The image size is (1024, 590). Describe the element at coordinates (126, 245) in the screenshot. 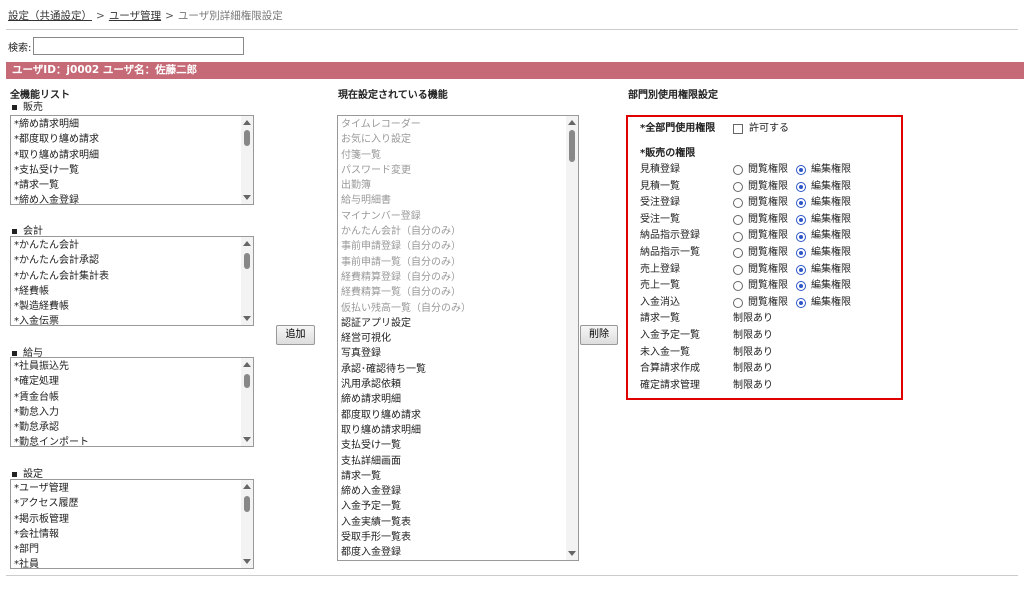

I see `list-item: *かんたん会計` at that location.